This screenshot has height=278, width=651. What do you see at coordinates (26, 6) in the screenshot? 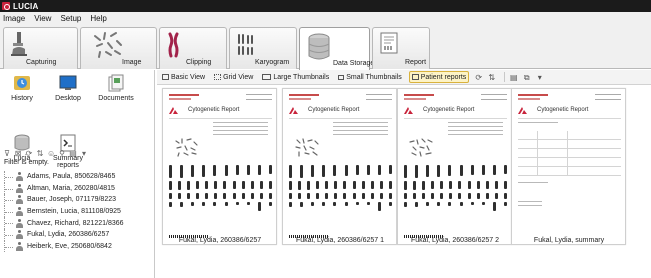
I see `window-title: LUCIA` at bounding box center [26, 6].